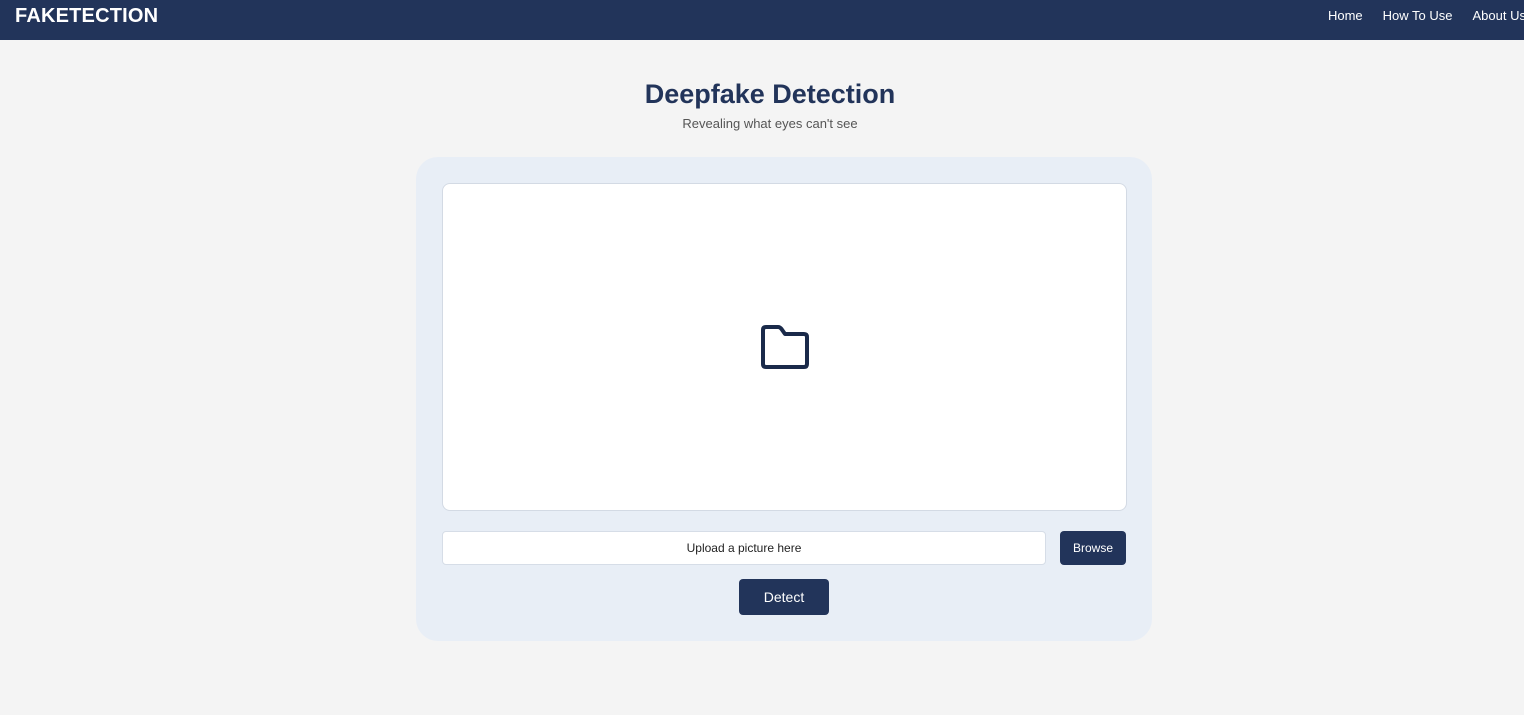 This screenshot has height=715, width=1524. I want to click on nav-links: Home How To Use About Us, so click(1416, 16).